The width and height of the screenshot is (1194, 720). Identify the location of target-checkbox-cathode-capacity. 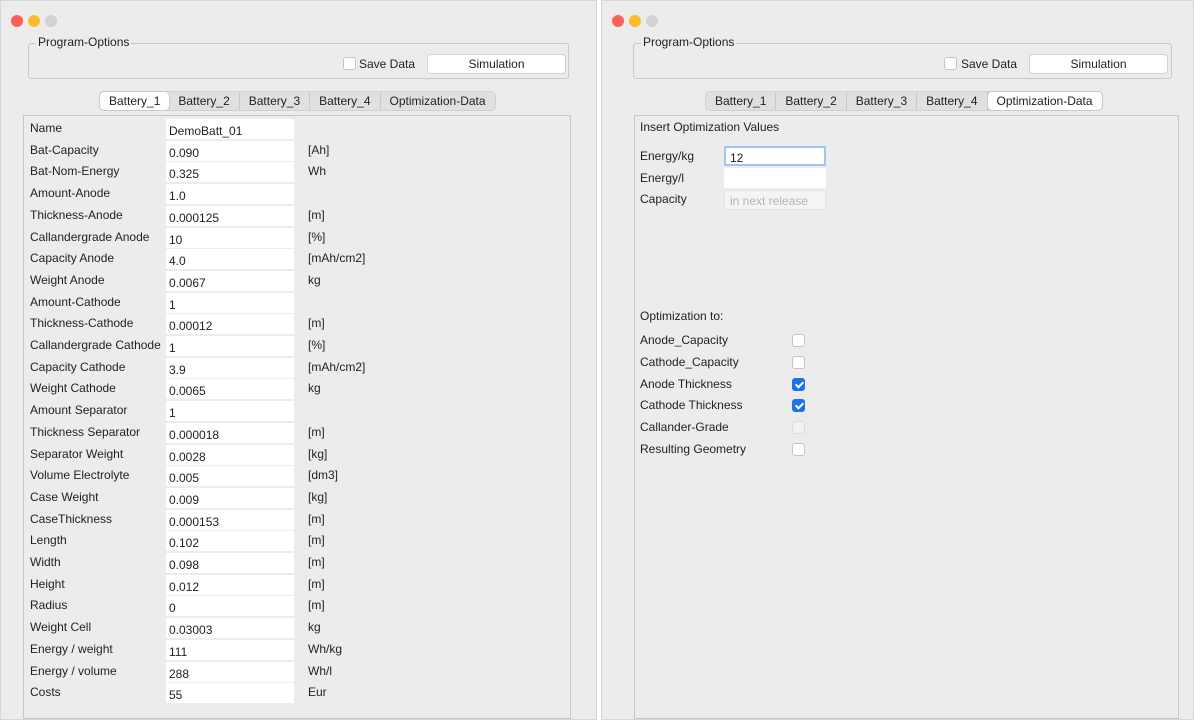
(798, 362).